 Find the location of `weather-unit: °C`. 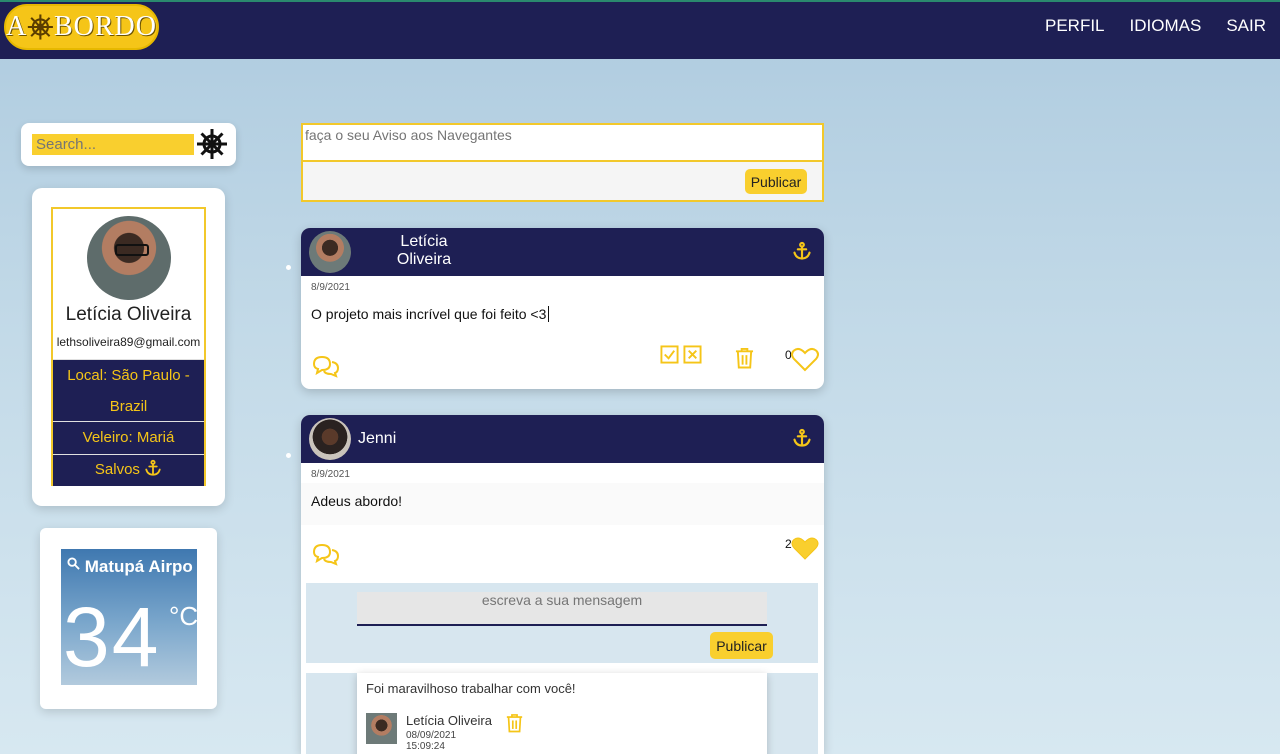

weather-unit: °C is located at coordinates (183, 616).